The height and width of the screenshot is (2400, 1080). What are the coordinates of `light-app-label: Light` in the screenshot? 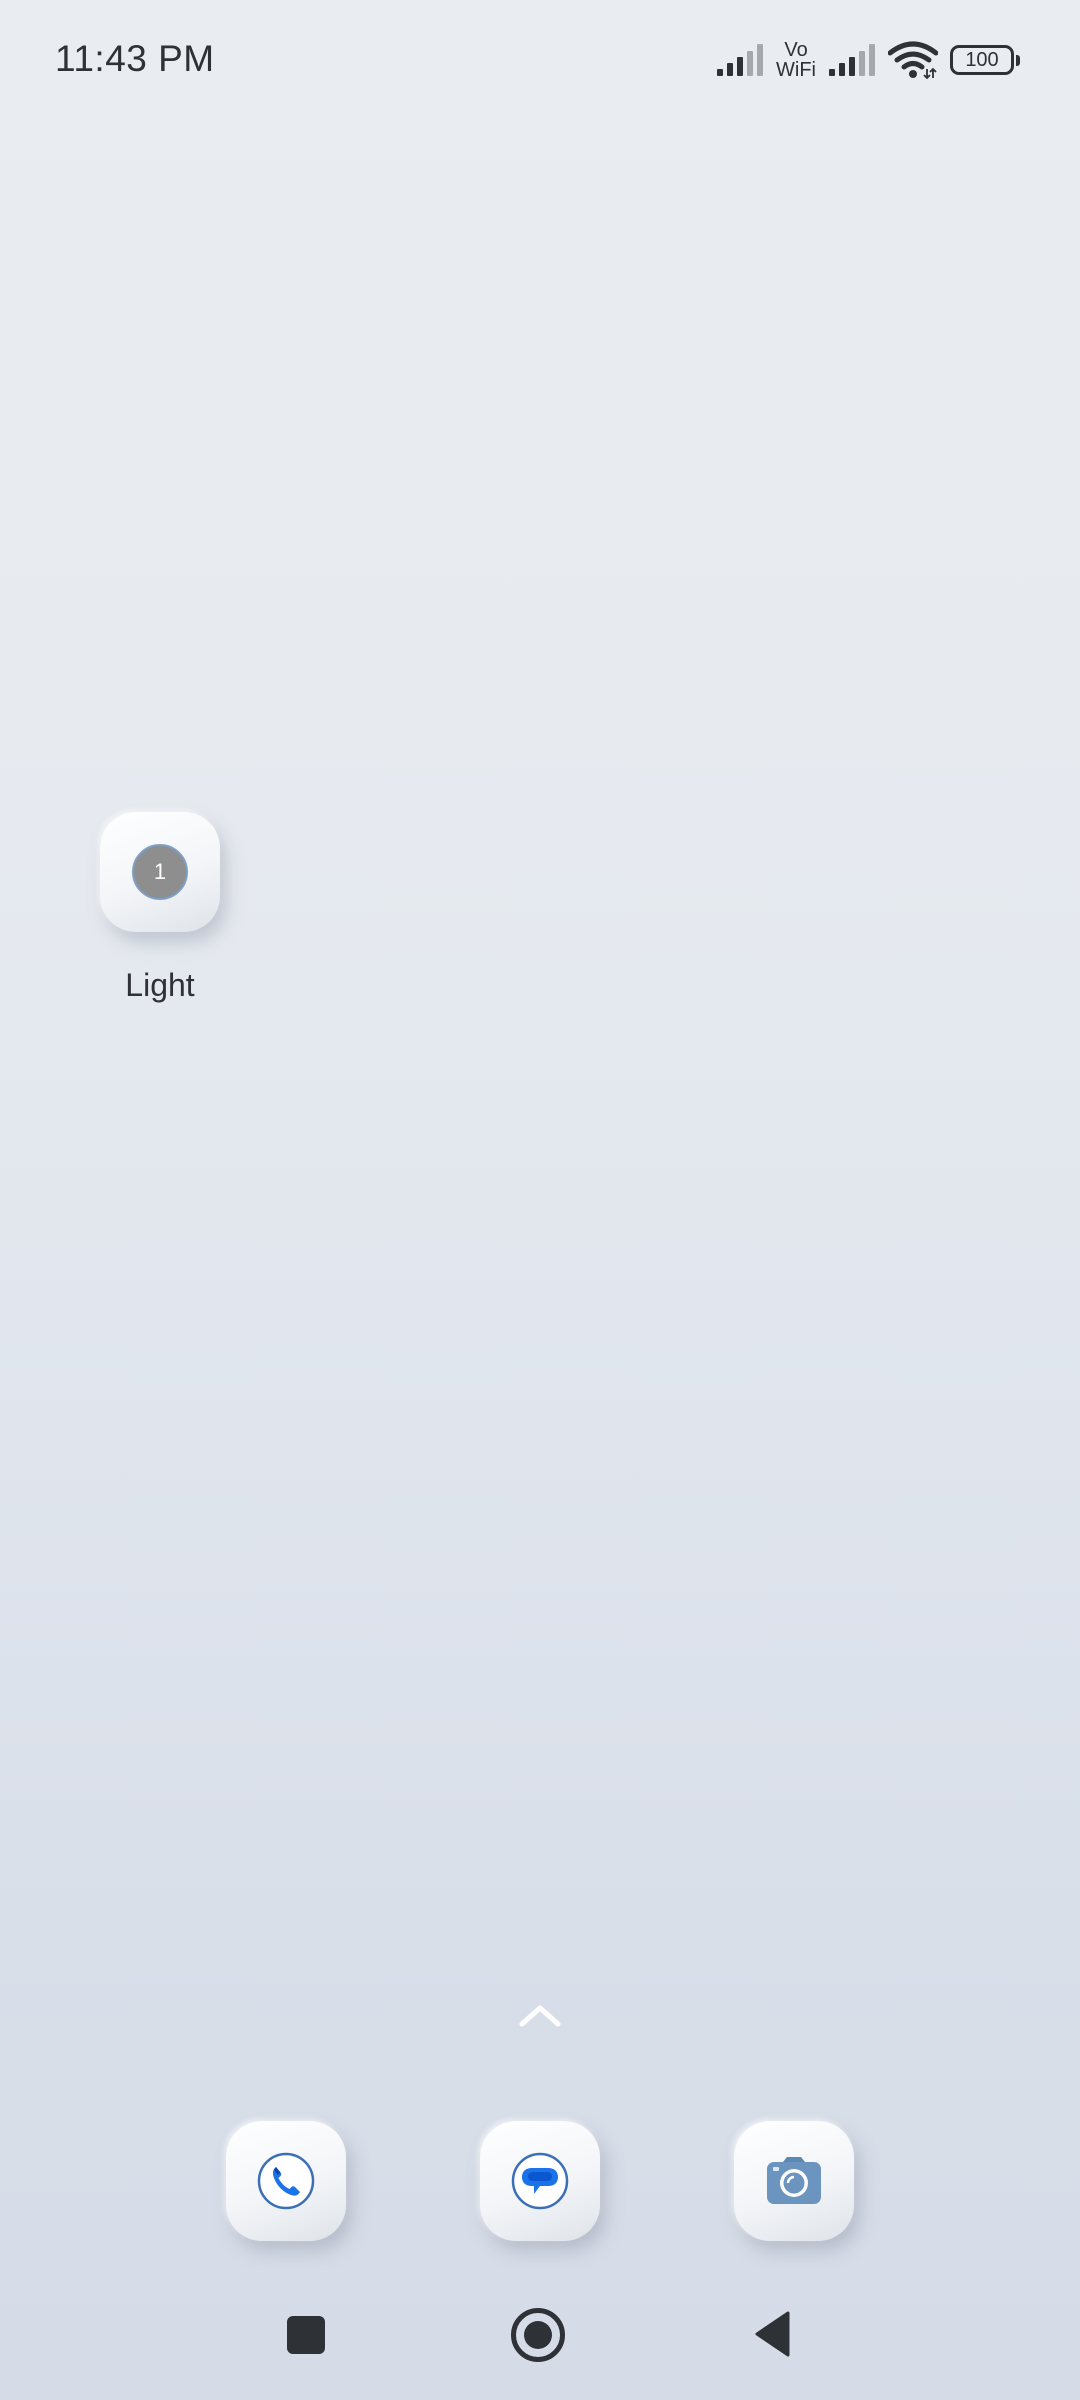 It's located at (160, 985).